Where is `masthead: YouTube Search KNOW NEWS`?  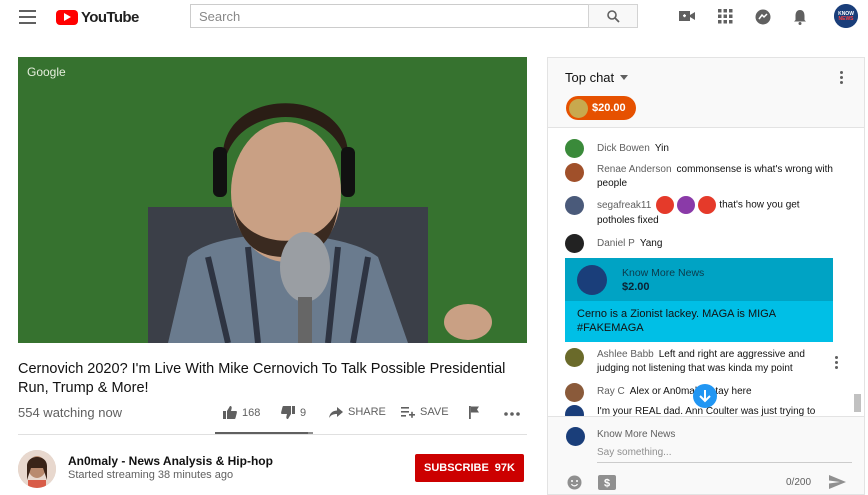 masthead: YouTube Search KNOW NEWS is located at coordinates (434, 18).